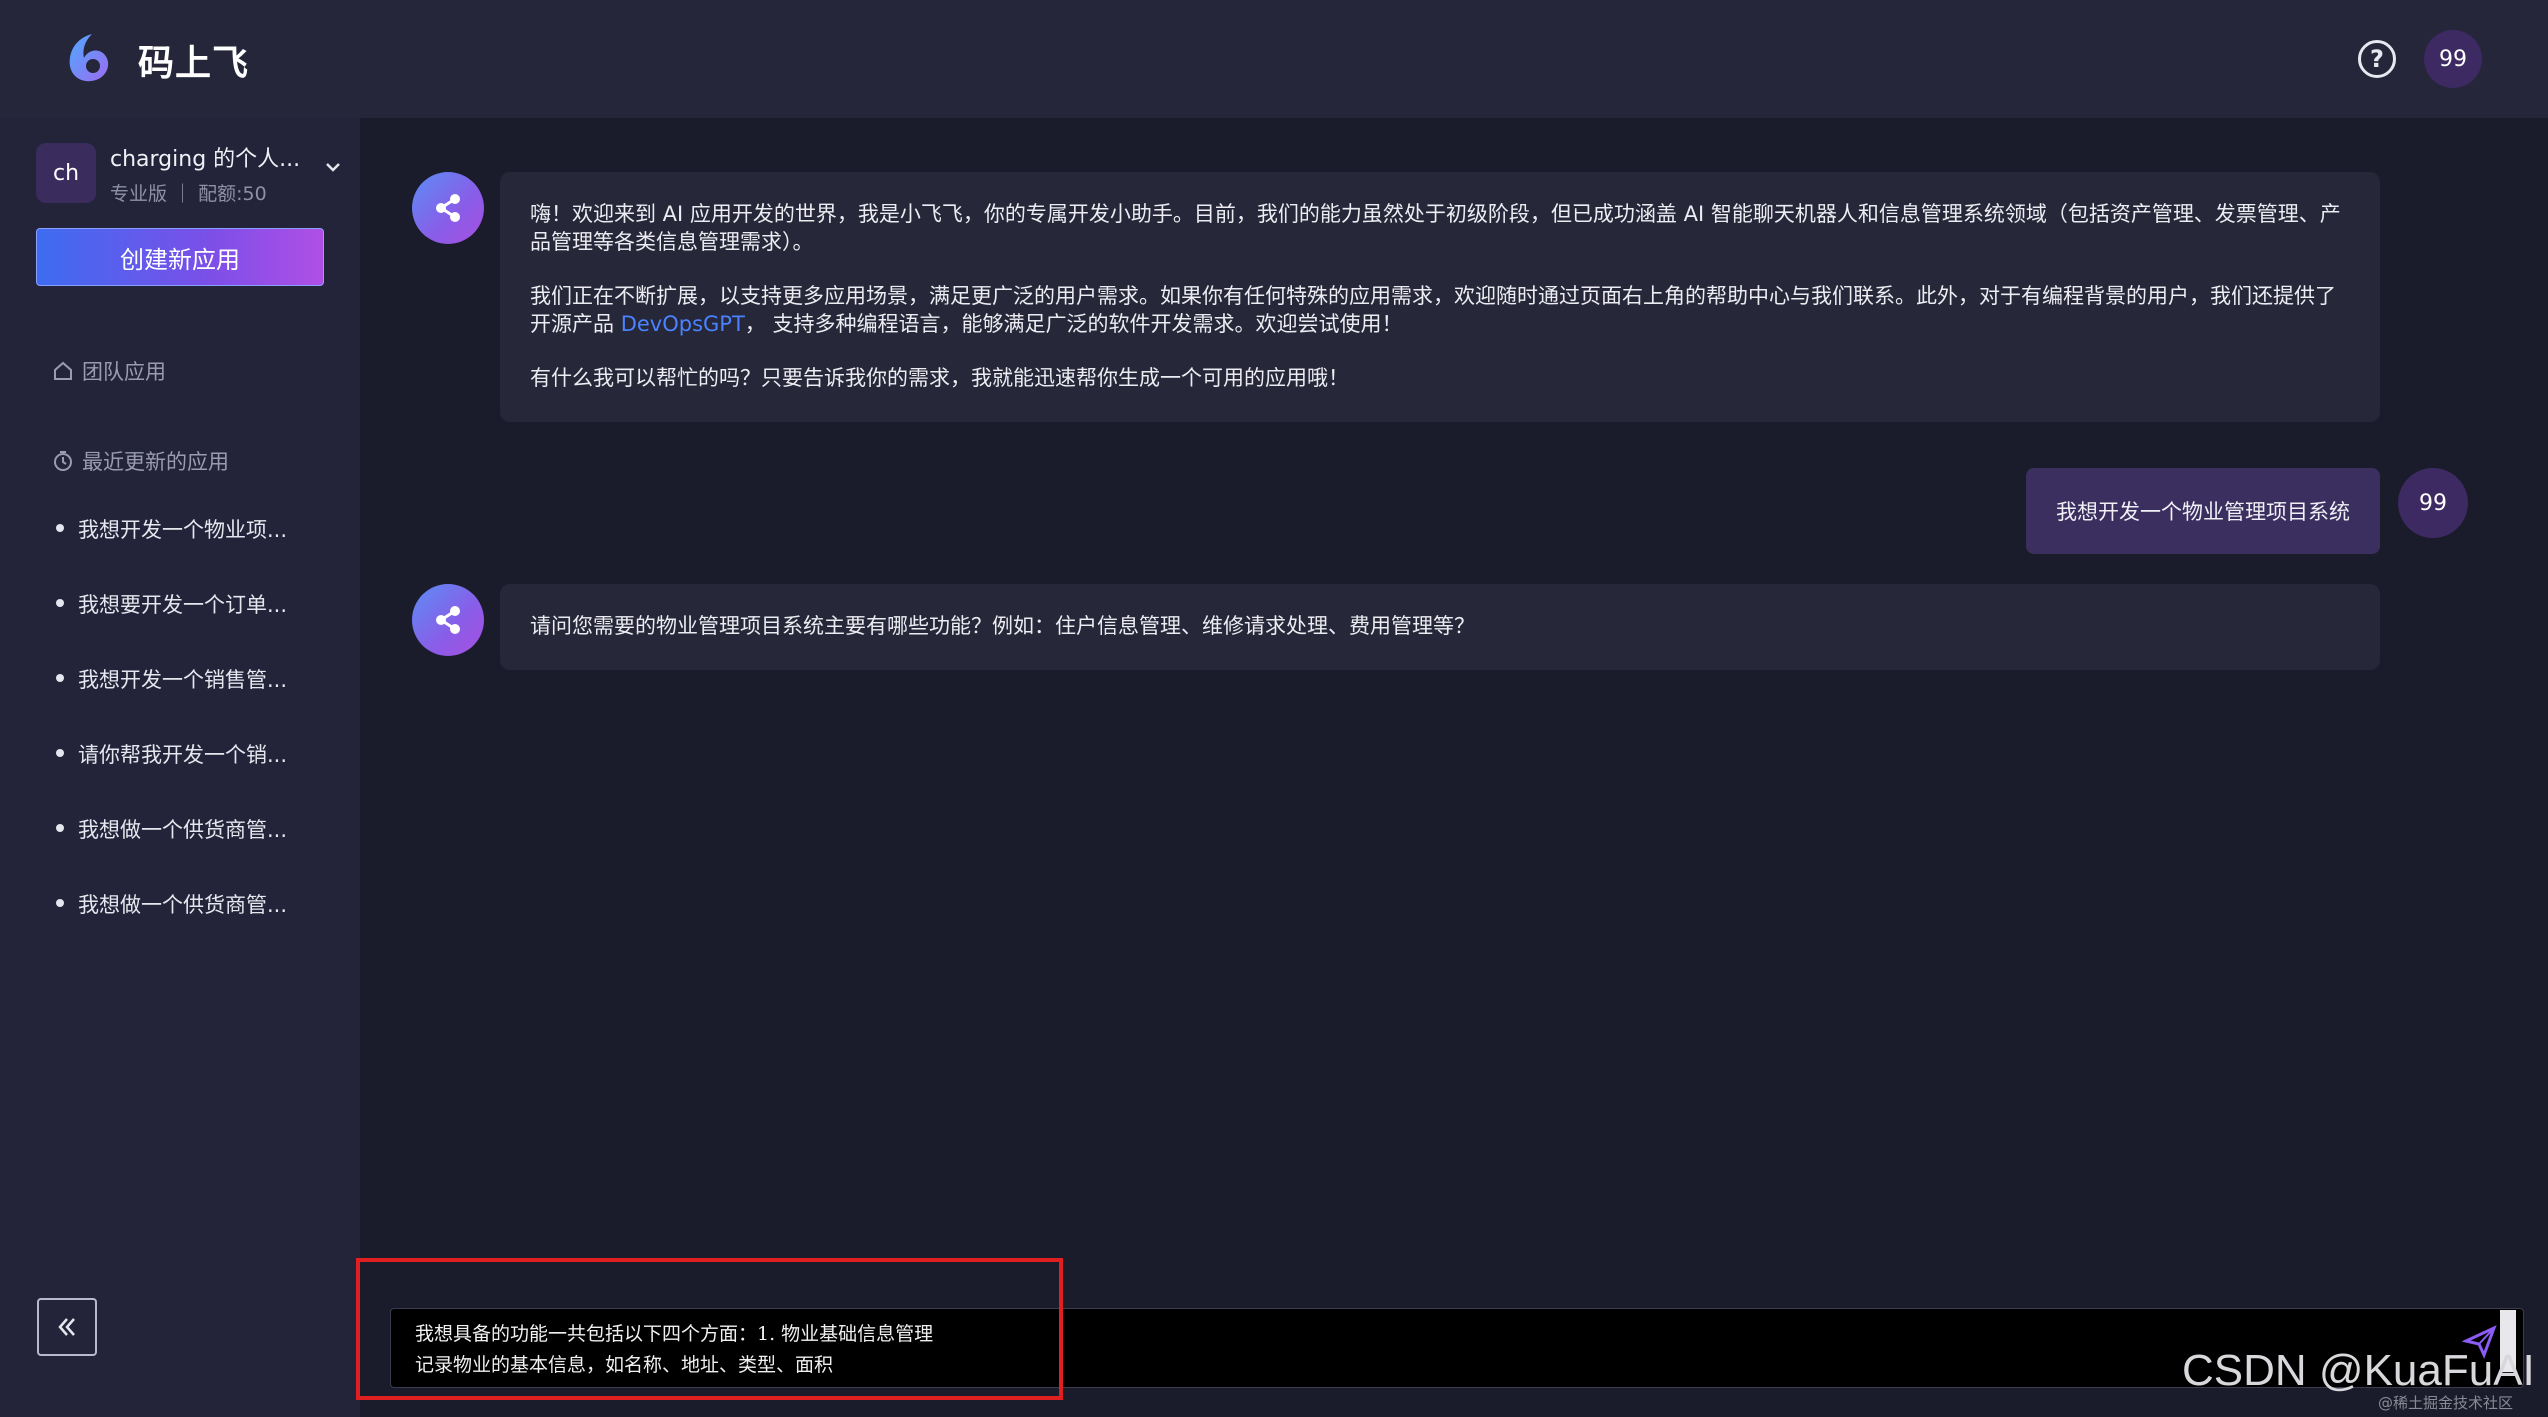  What do you see at coordinates (2377, 59) in the screenshot?
I see `question-circle-icon: ?` at bounding box center [2377, 59].